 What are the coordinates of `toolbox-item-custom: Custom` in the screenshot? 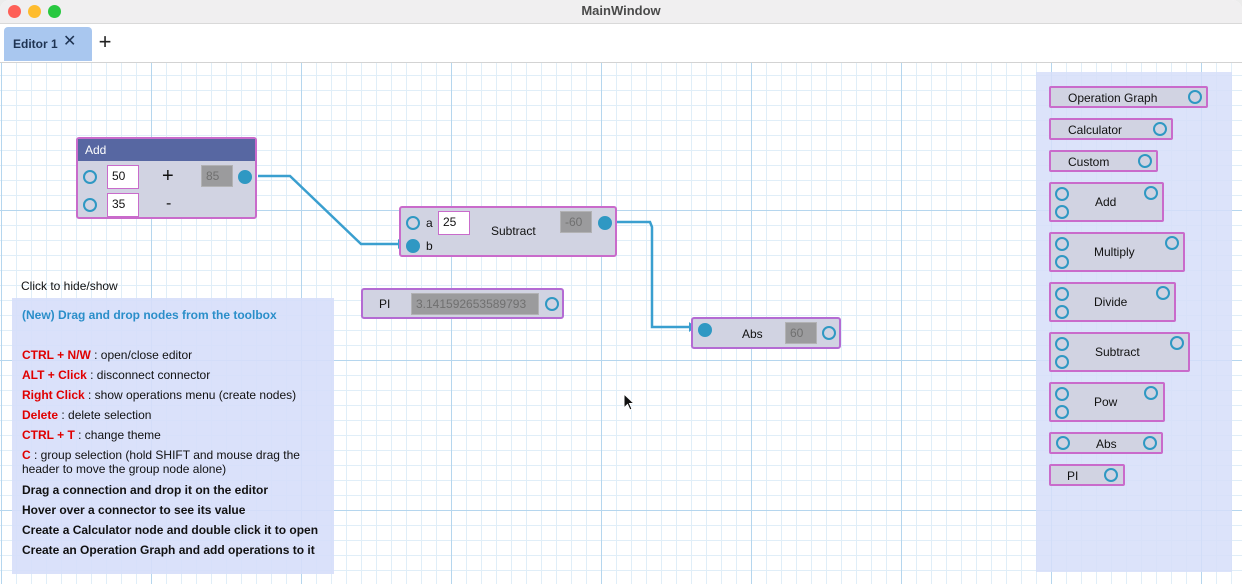 It's located at (1103, 161).